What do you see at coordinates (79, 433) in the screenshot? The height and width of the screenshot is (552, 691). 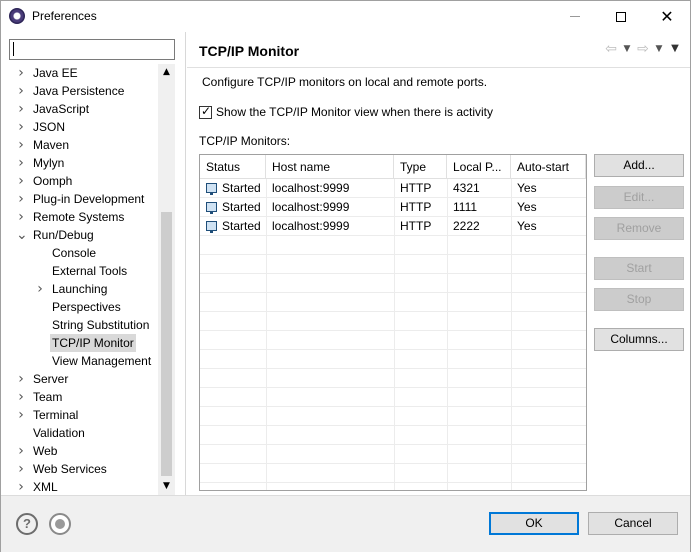 I see `tree-item: Validation` at bounding box center [79, 433].